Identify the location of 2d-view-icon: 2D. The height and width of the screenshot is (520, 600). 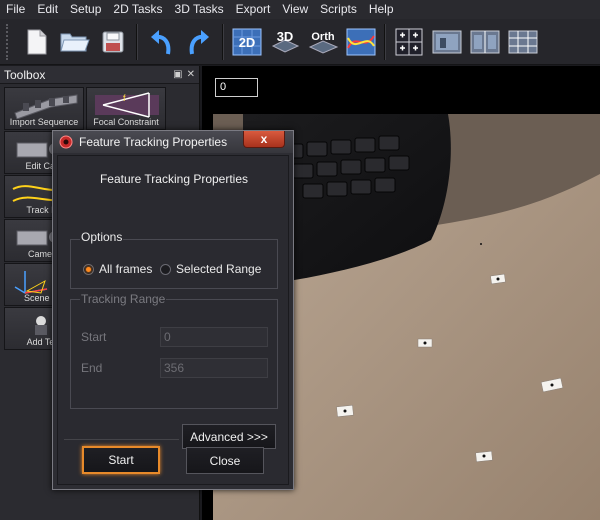
(247, 41).